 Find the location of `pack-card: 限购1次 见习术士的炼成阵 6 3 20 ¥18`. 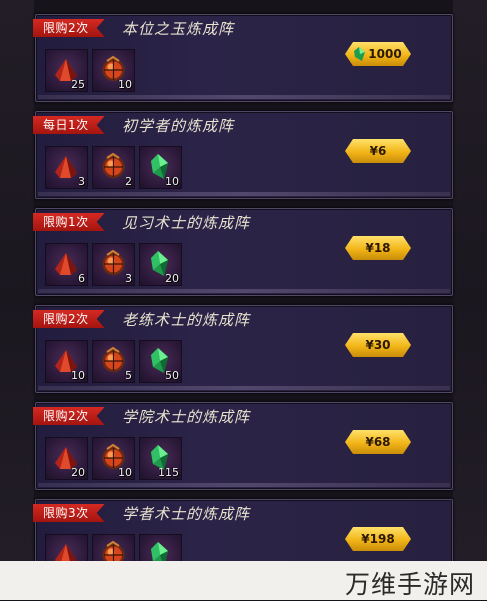

pack-card: 限购1次 见习术士的炼成阵 6 3 20 ¥18 is located at coordinates (244, 252).